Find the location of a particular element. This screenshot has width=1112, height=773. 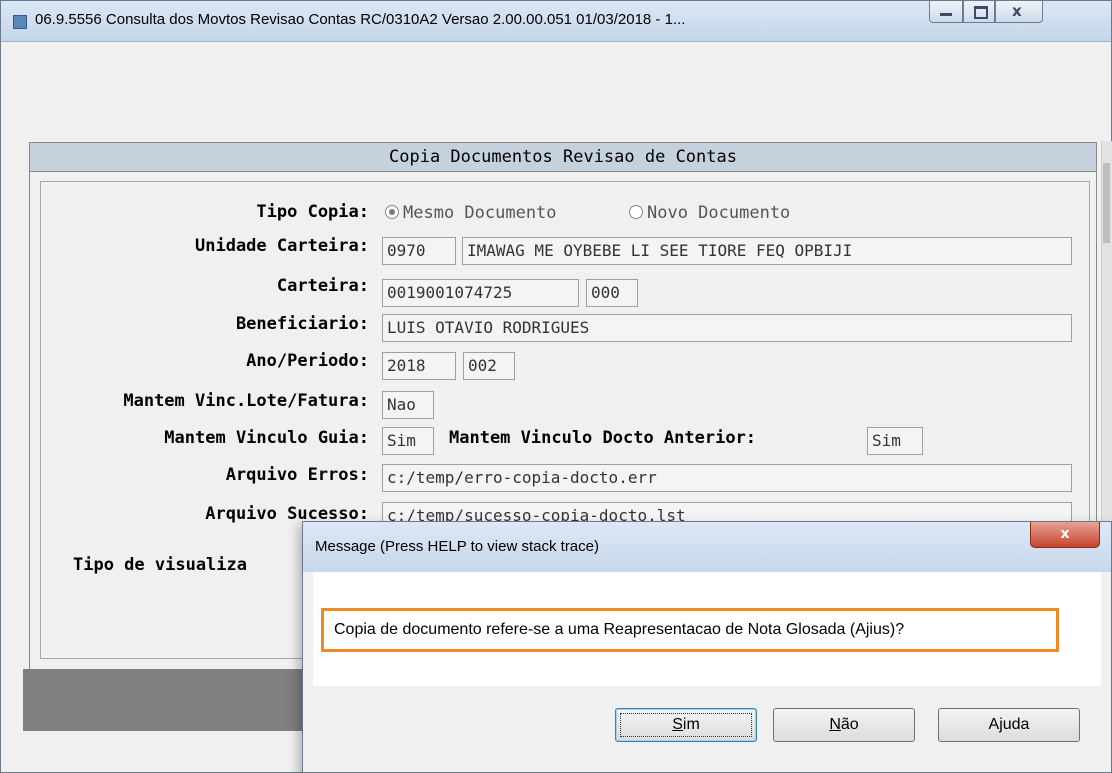

beneficiario-field: LUIS OTAVIO RODRIGUES is located at coordinates (727, 328).